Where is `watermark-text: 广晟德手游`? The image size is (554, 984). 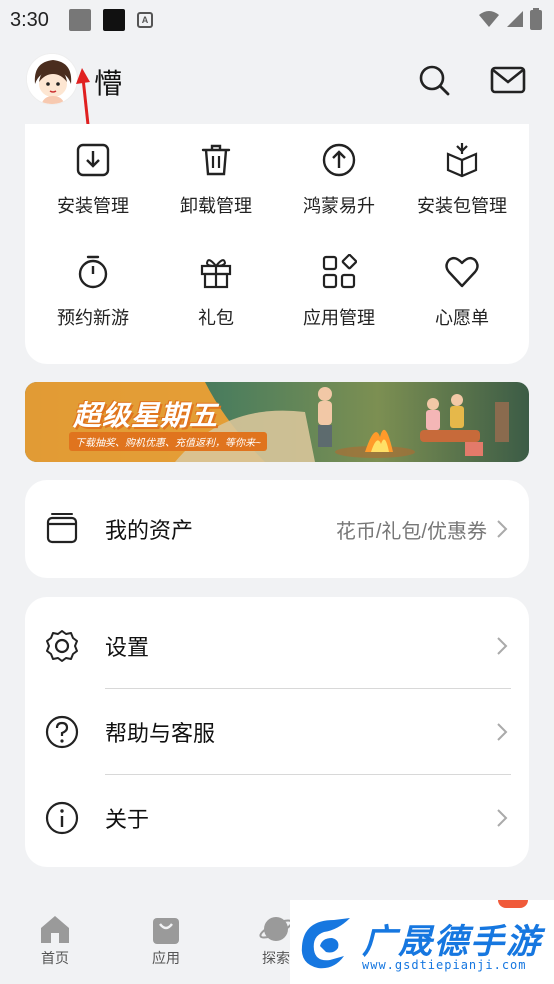
watermark-text: 广晟德手游 is located at coordinates (452, 942).